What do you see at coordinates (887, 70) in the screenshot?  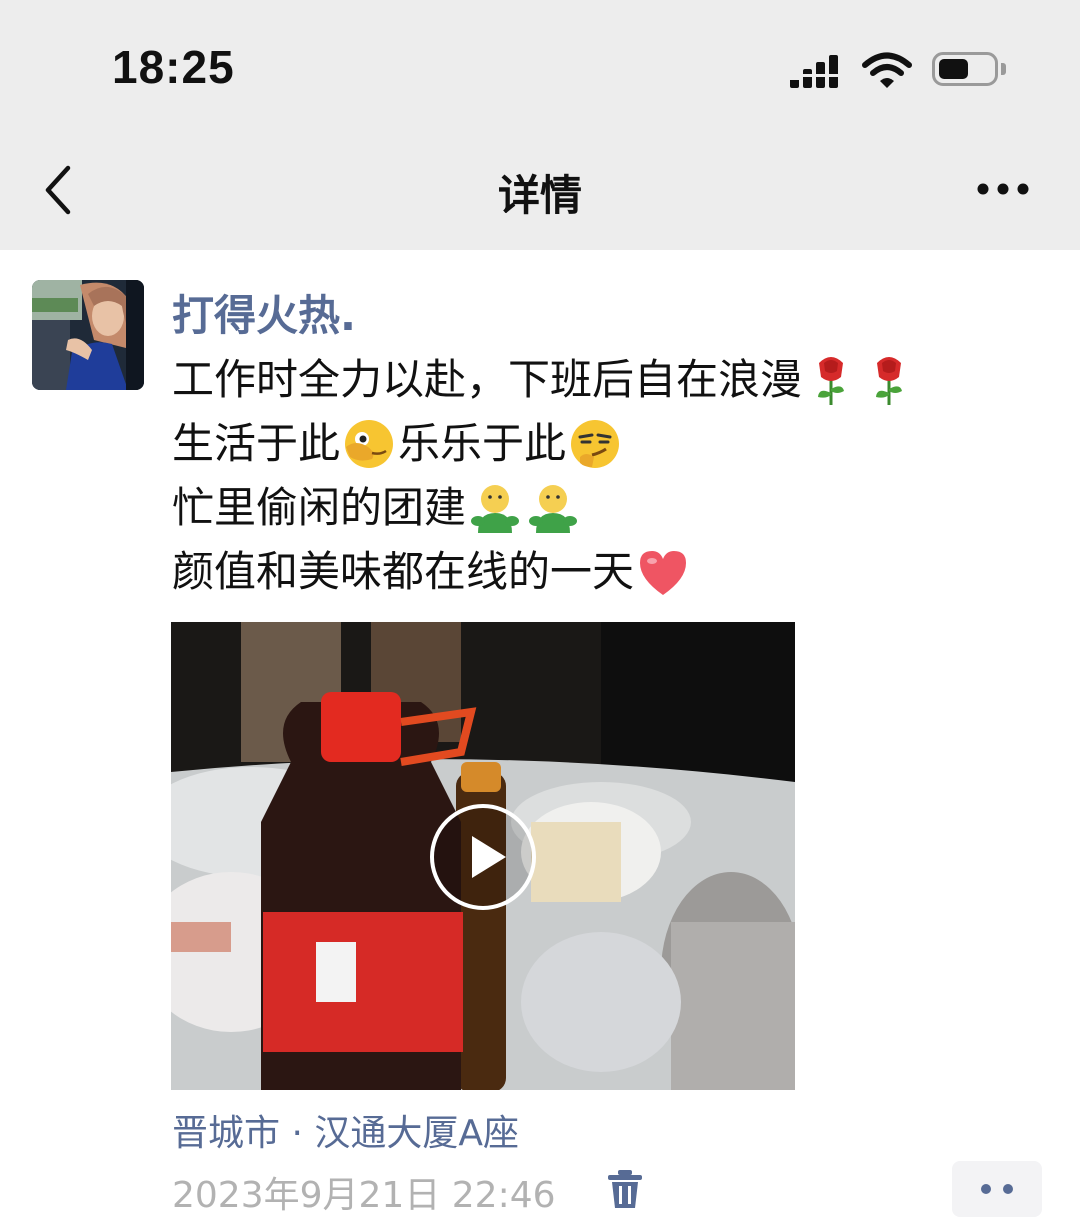 I see `wifi-icon` at bounding box center [887, 70].